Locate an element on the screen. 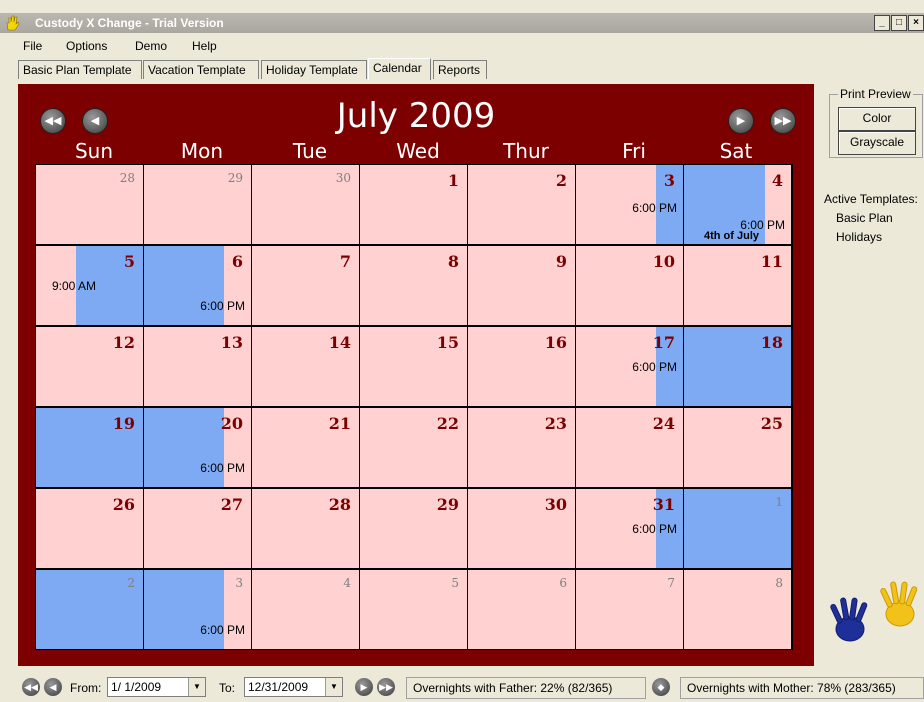 This screenshot has width=924, height=702. window-title: Custody X Change - Trial Version is located at coordinates (129, 23).